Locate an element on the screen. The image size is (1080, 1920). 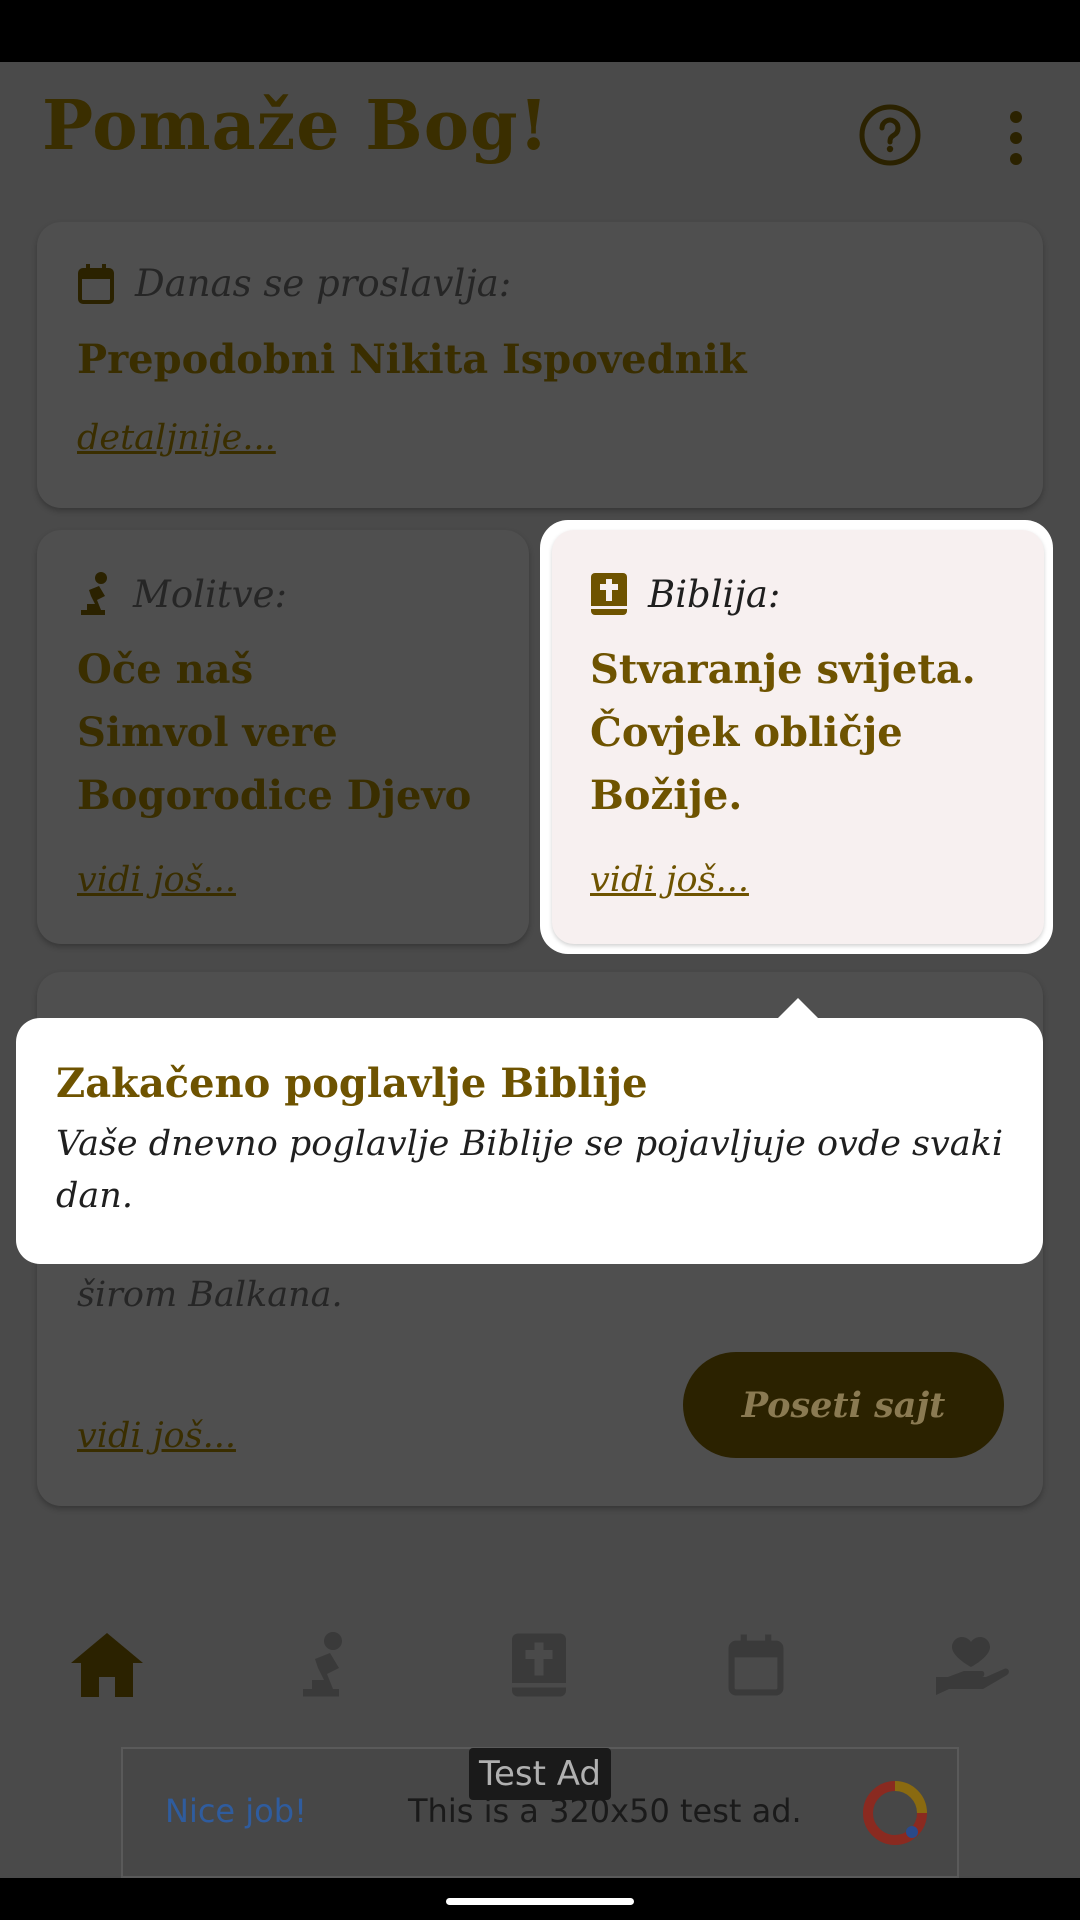
ad-text: This is a 320x50 test ad. is located at coordinates (605, 1811).